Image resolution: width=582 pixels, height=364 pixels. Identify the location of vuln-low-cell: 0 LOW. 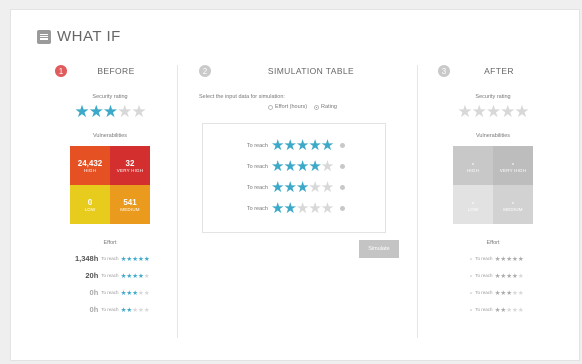
(90, 204).